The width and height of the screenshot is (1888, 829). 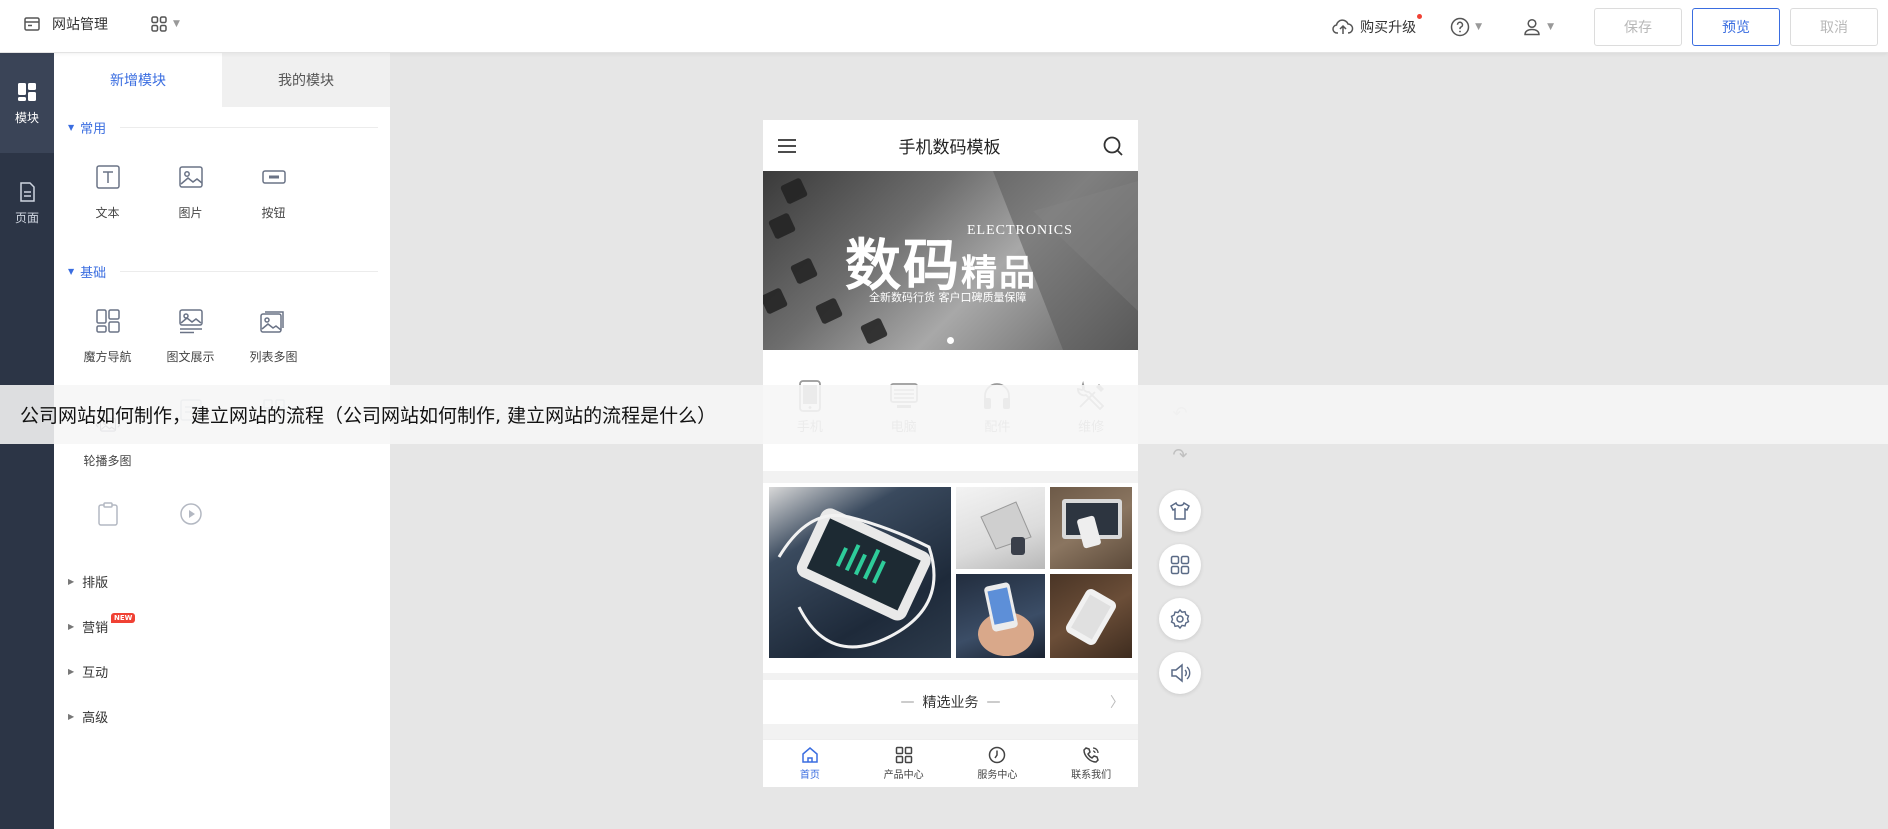 I want to click on nav-label: 首页, so click(x=809, y=775).